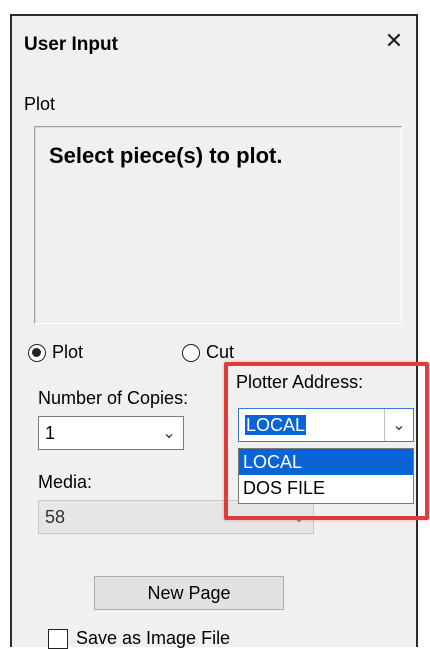 This screenshot has height=649, width=430. Describe the element at coordinates (153, 638) in the screenshot. I see `save-image-label: Save as Image File` at that location.